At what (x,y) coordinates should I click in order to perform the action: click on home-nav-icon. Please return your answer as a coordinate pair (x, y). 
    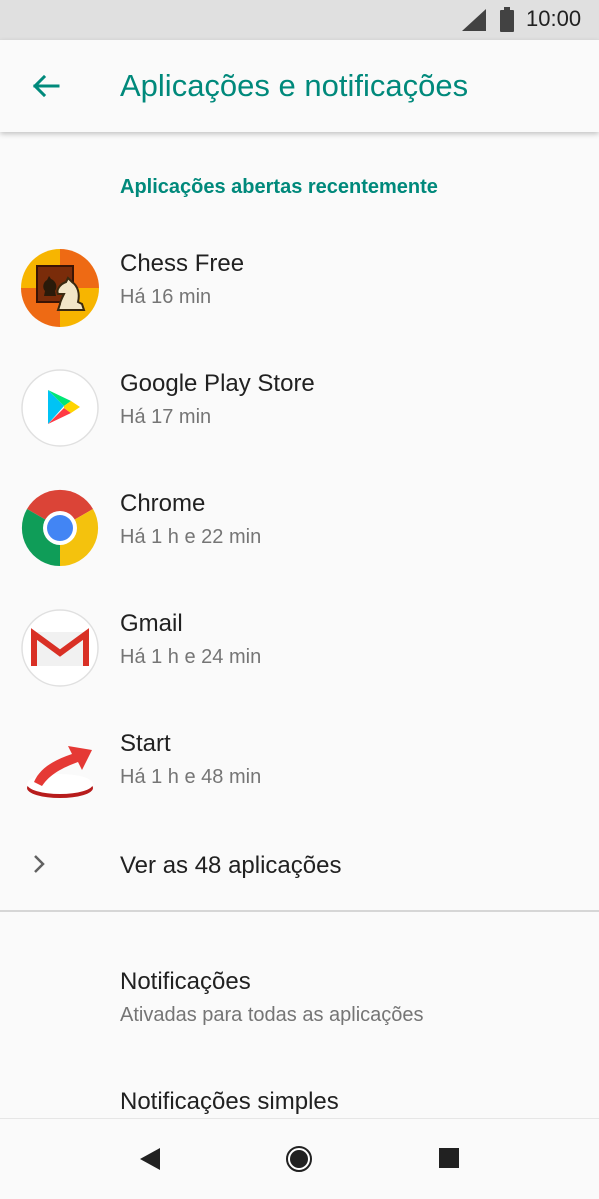
    Looking at the image, I should click on (299, 1159).